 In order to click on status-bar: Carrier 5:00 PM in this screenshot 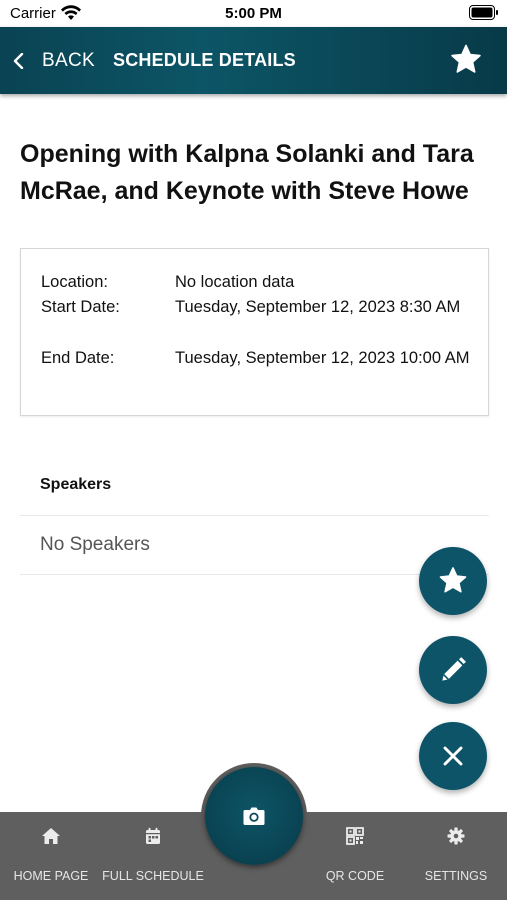, I will do `click(253, 13)`.